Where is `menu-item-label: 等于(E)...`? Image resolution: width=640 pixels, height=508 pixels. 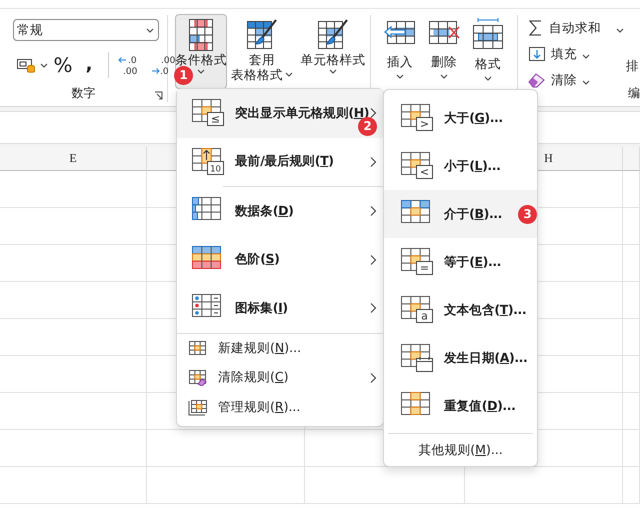 menu-item-label: 等于(E)... is located at coordinates (473, 262).